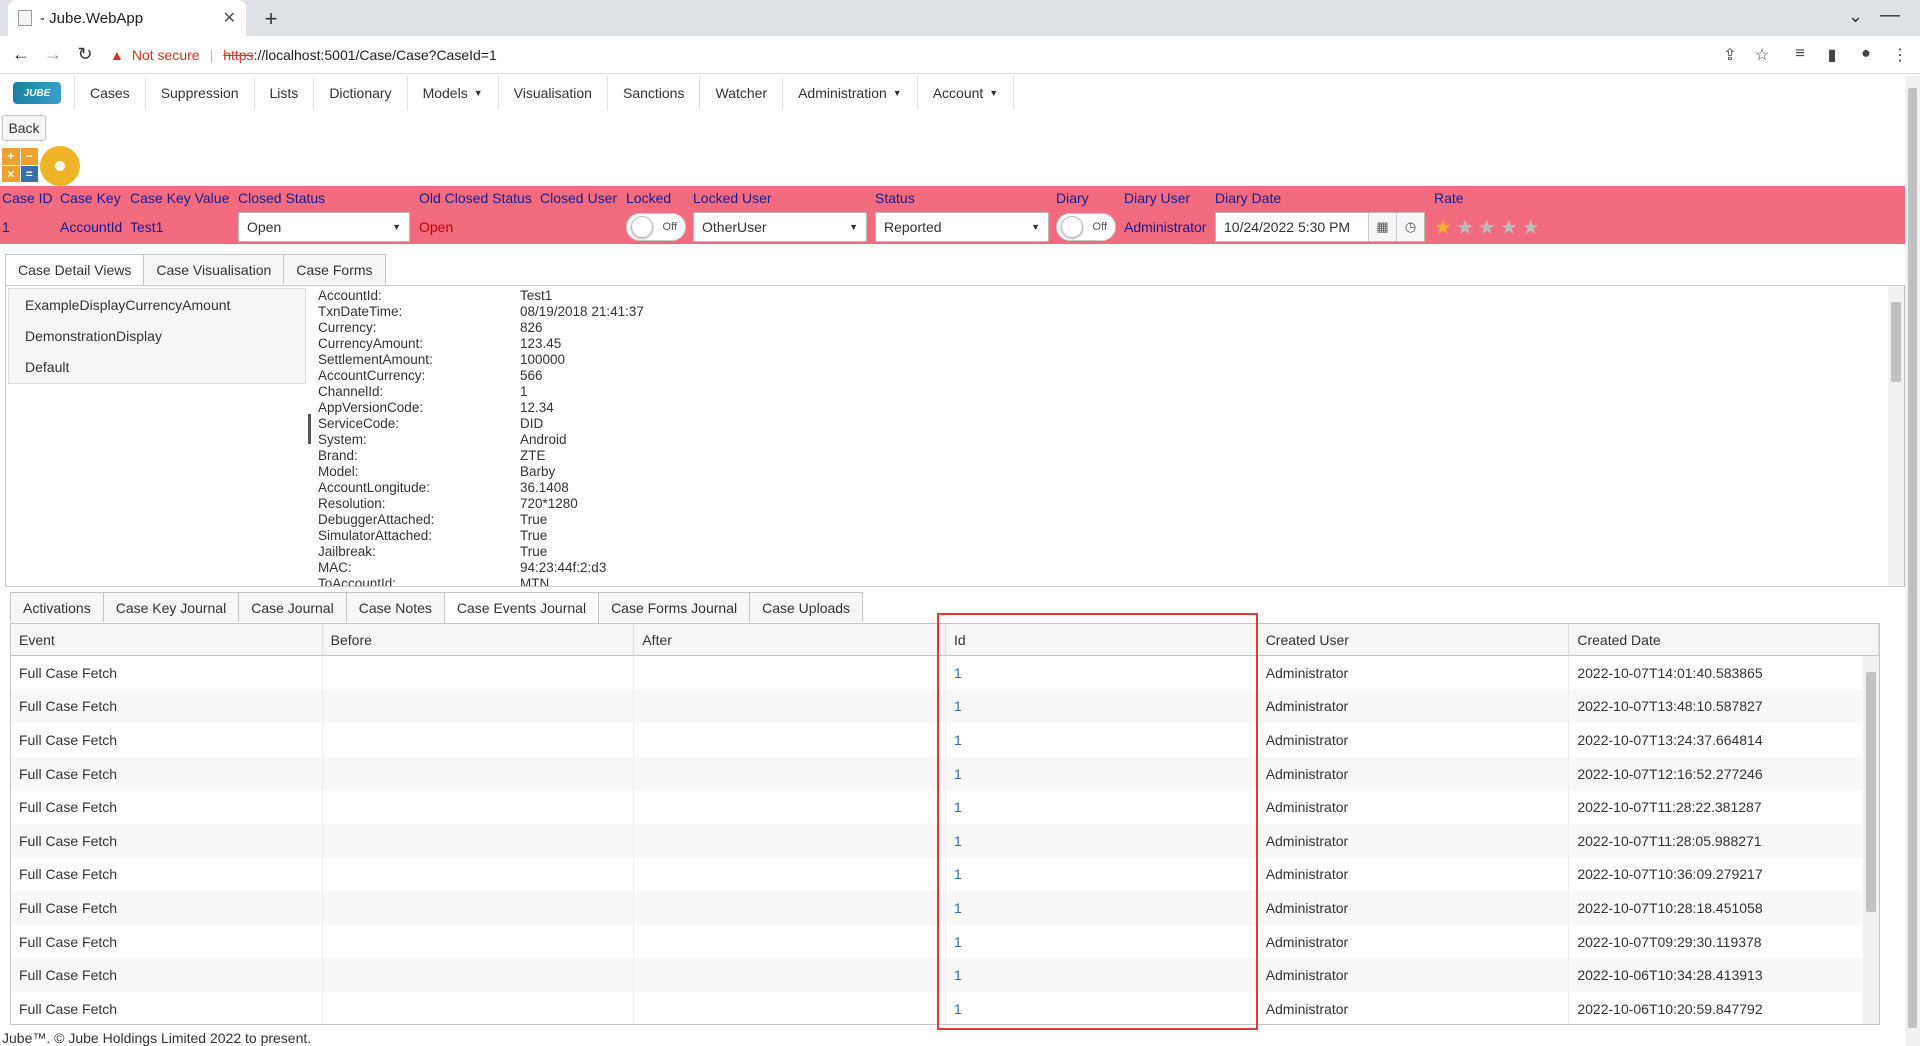 This screenshot has width=1920, height=1046. What do you see at coordinates (110, 93) in the screenshot?
I see `nav-cases: Cases` at bounding box center [110, 93].